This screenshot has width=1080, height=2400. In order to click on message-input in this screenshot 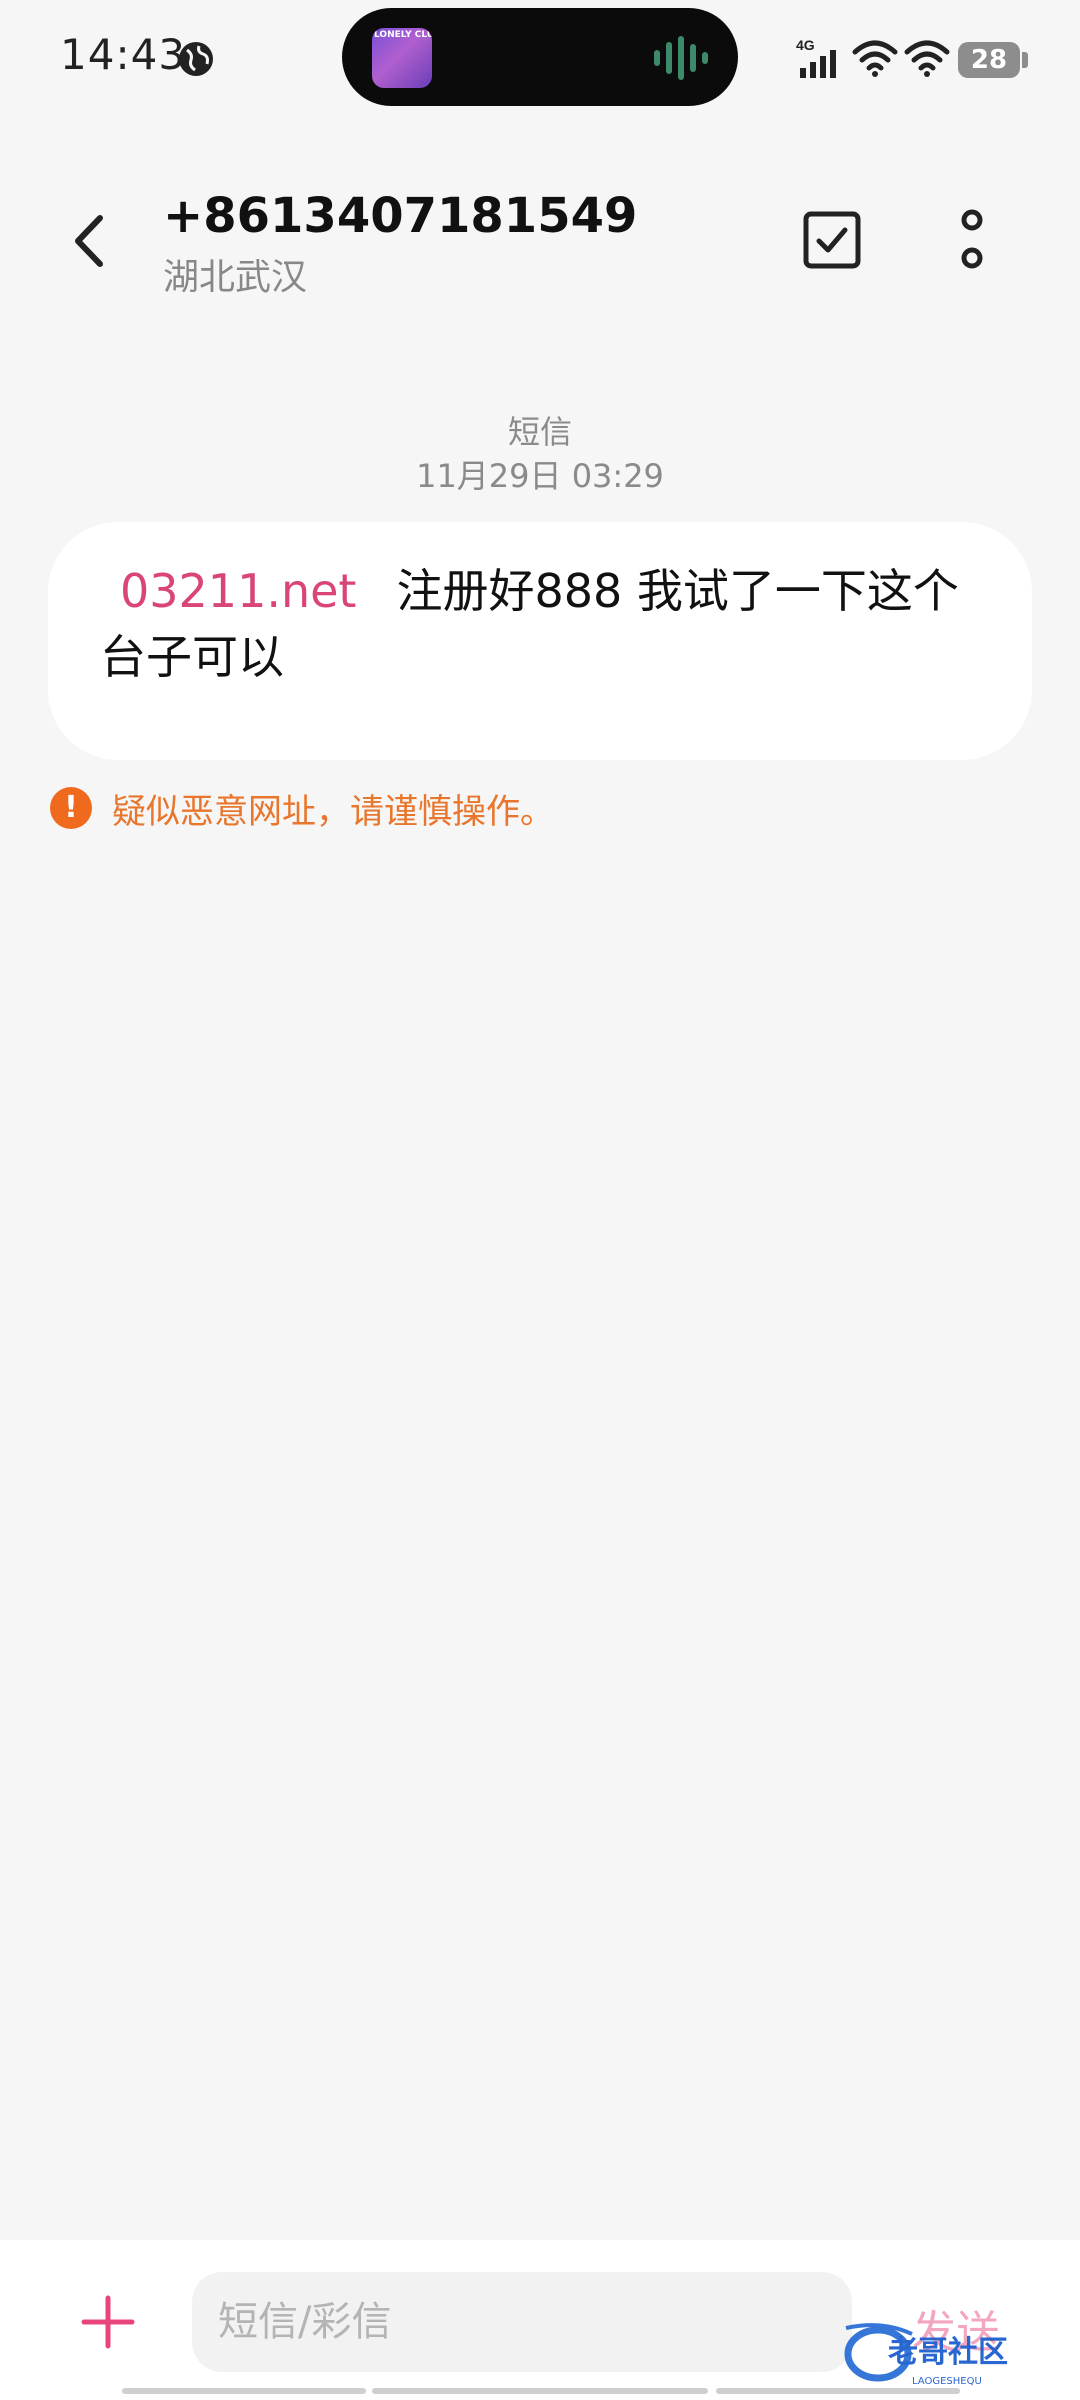, I will do `click(522, 2322)`.